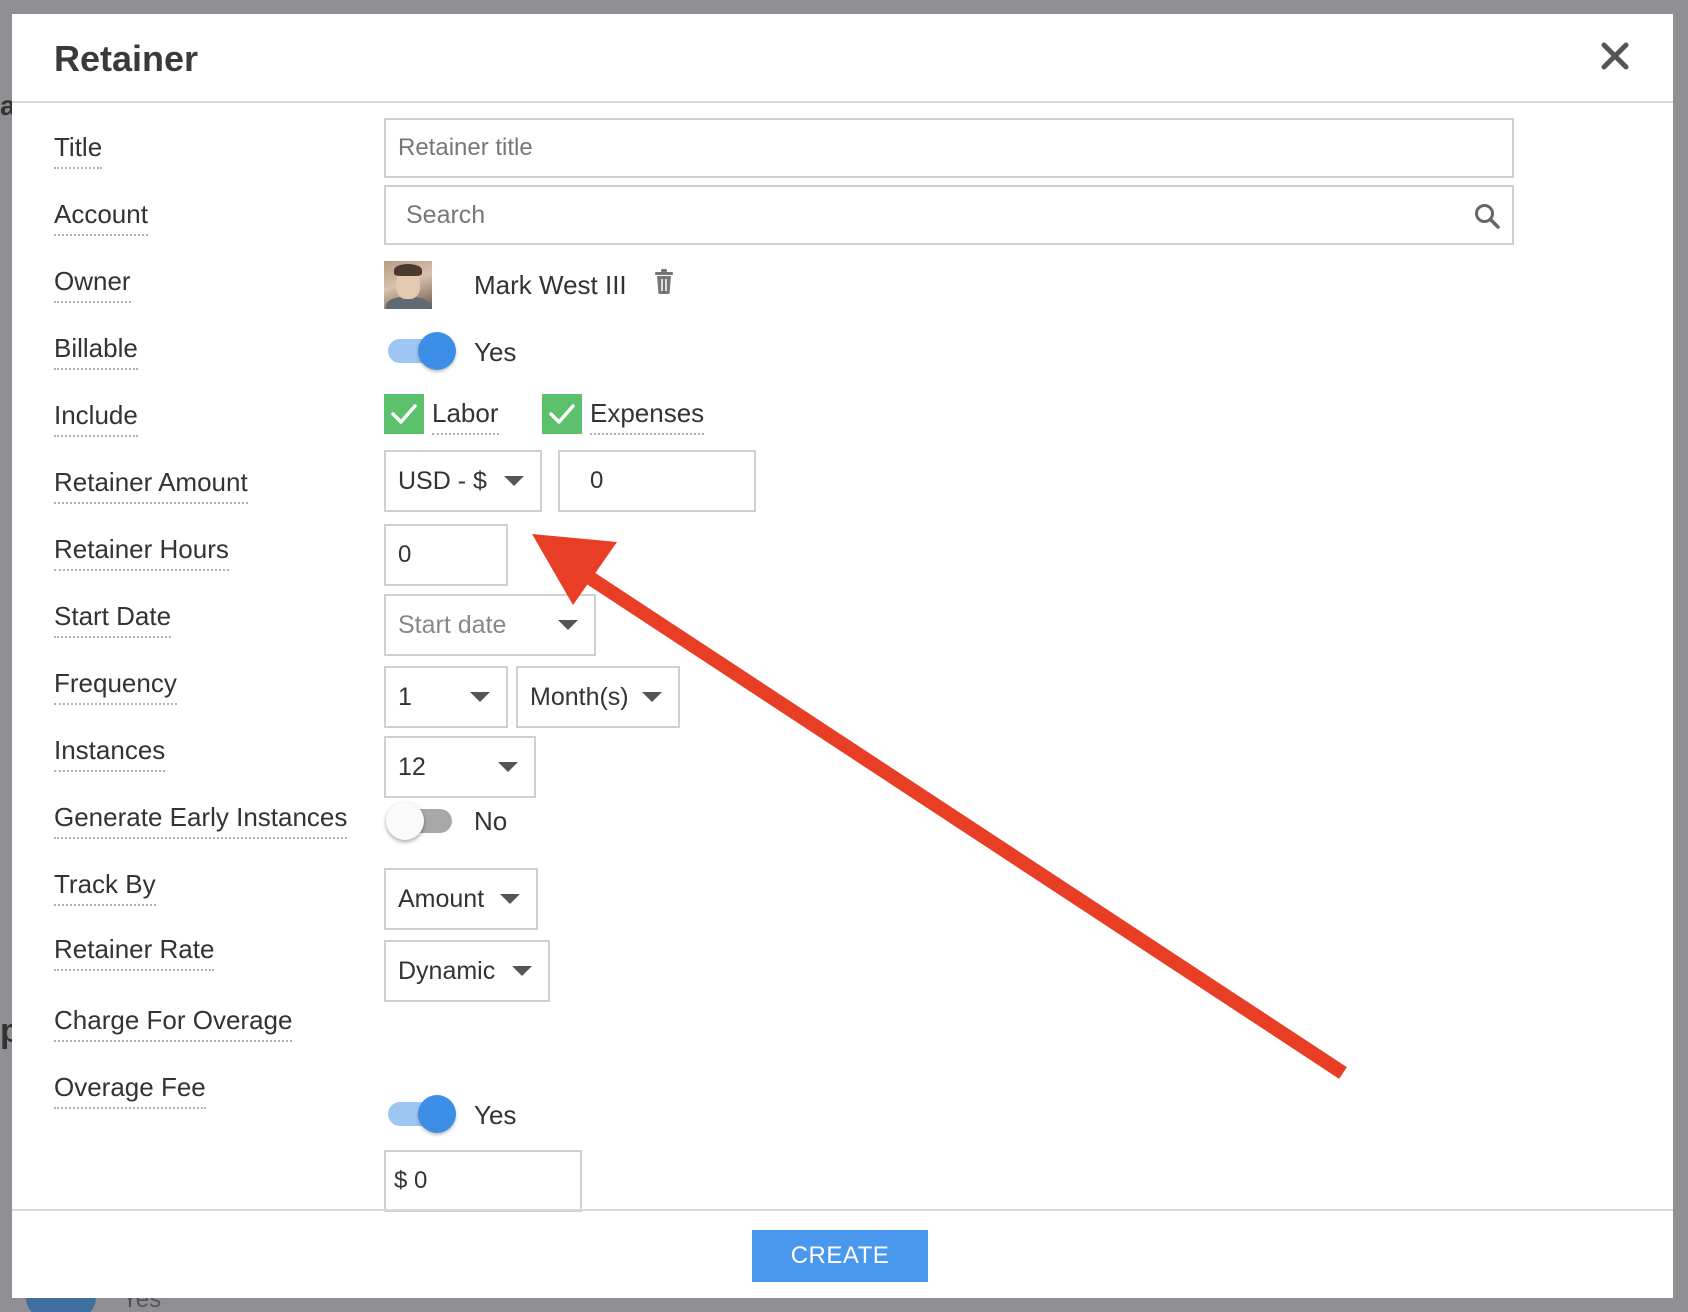 Image resolution: width=1688 pixels, height=1312 pixels. I want to click on retainer-amount-label: Retainer Amount, so click(151, 485).